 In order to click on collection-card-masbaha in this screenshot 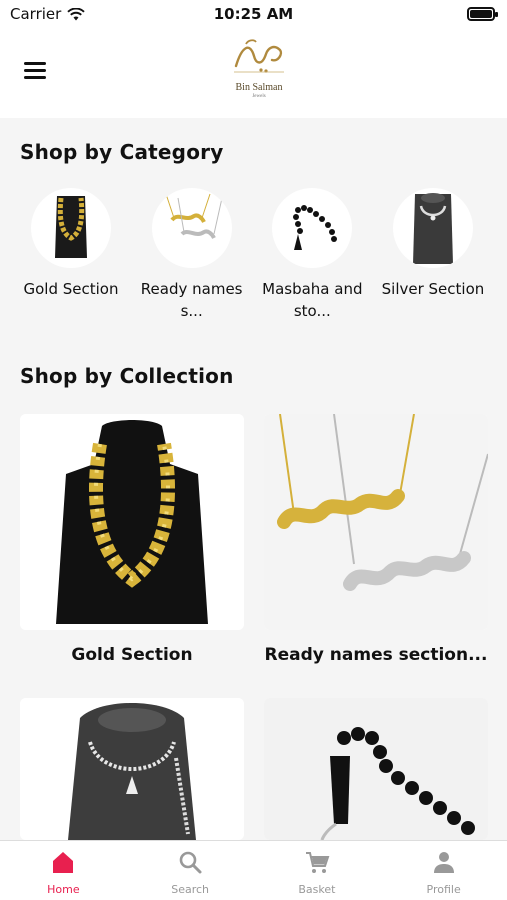, I will do `click(376, 769)`.